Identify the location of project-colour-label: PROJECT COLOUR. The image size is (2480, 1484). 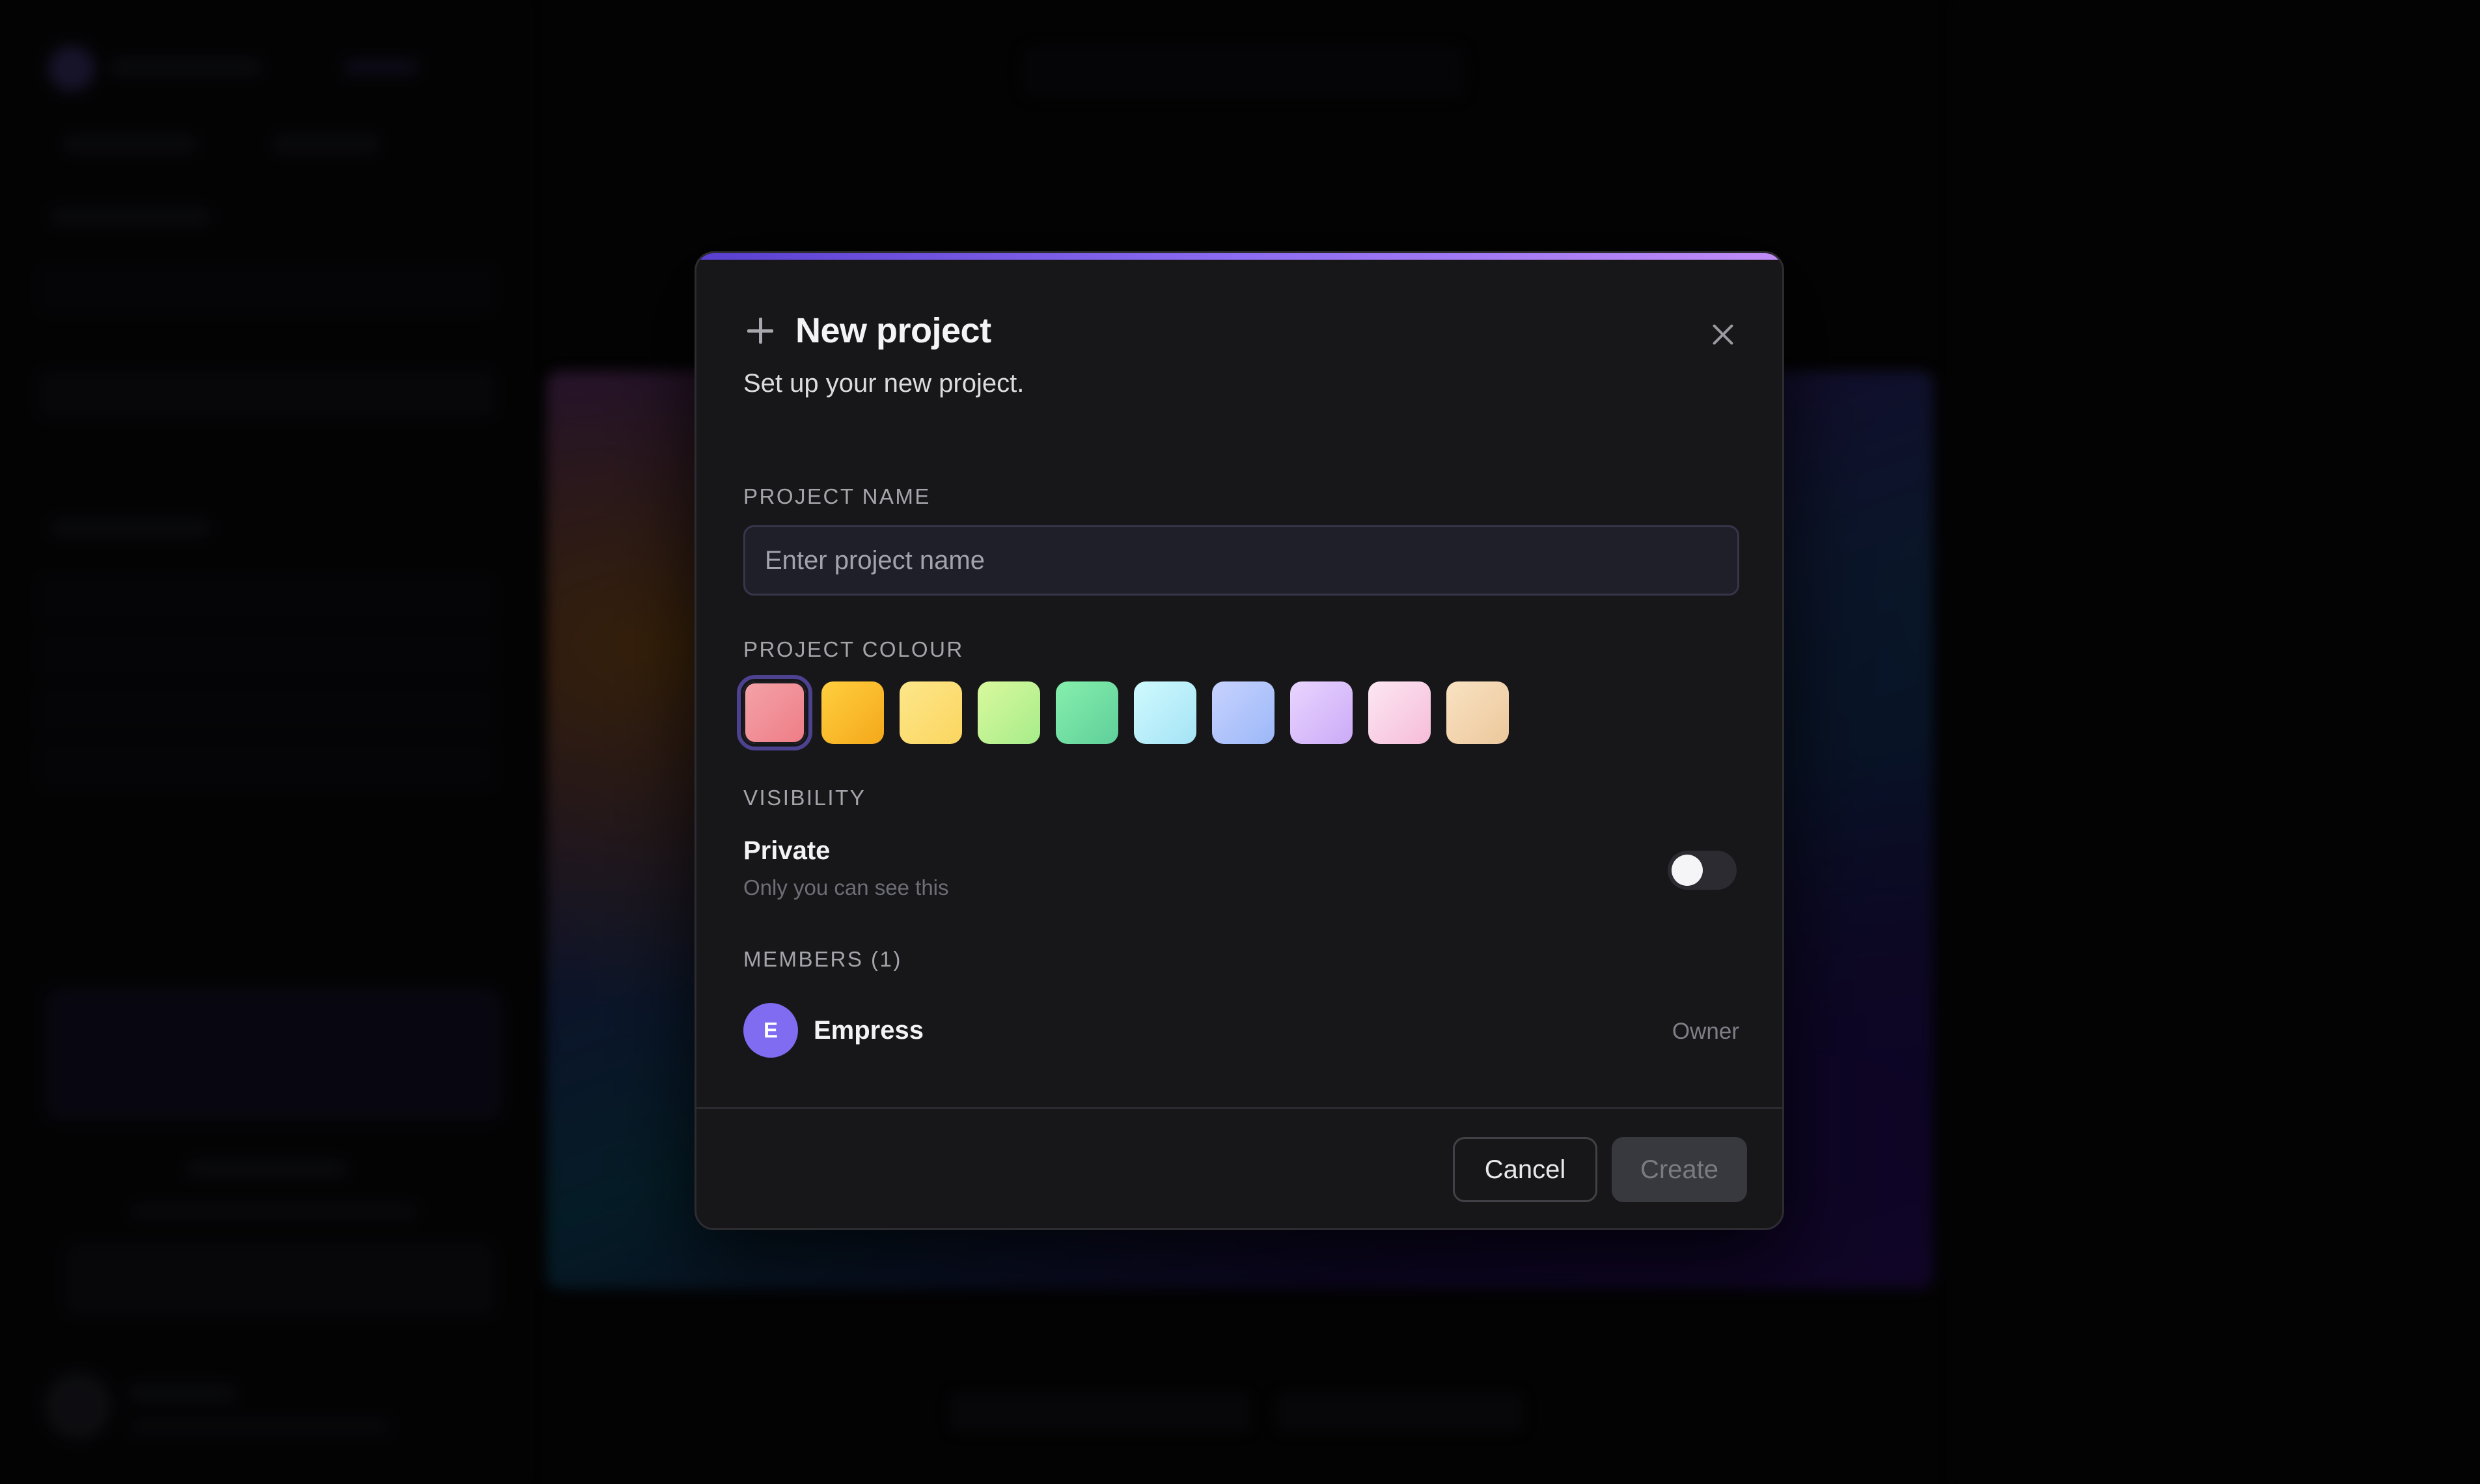
(853, 649).